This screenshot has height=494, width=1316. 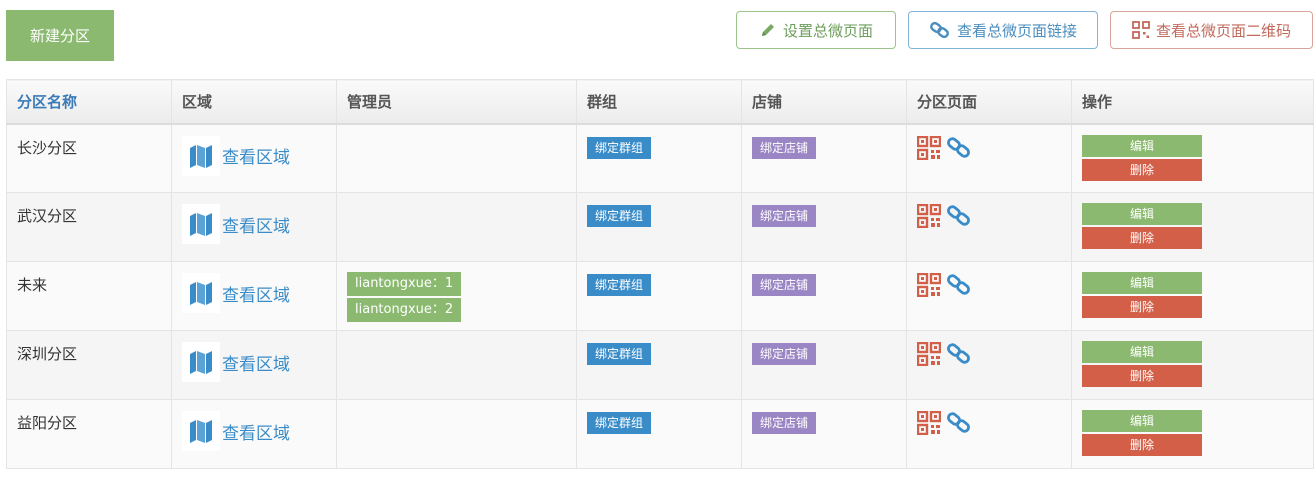 I want to click on view-main-page-link-label: 查看总微页面链接, so click(x=1016, y=30).